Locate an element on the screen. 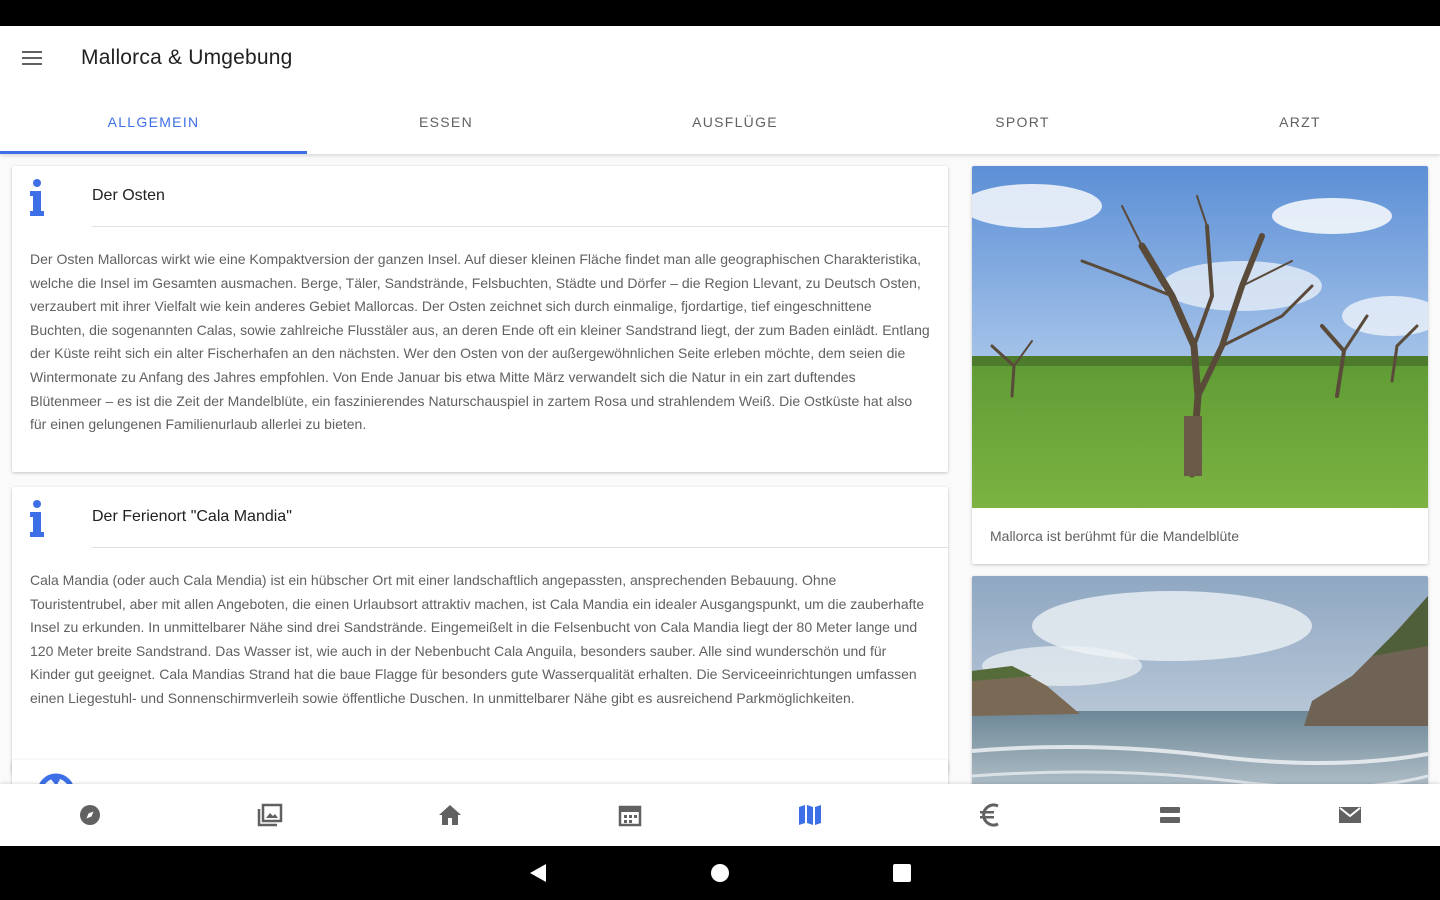 The image size is (1440, 900). menu-icon is located at coordinates (32, 58).